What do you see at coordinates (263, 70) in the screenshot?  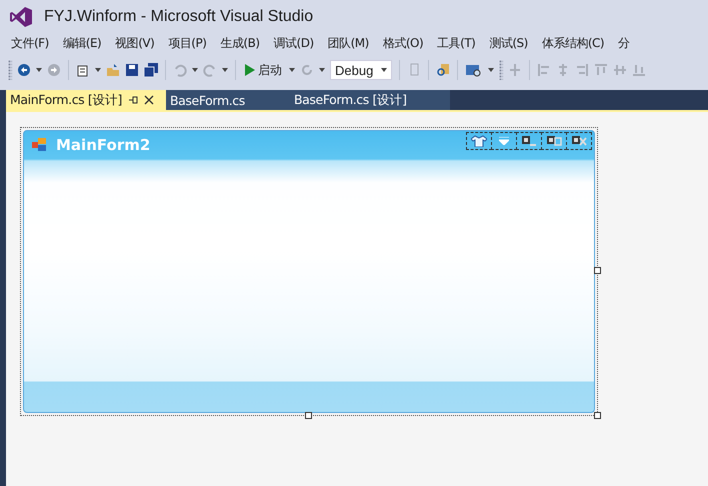 I see `start-button: 启动` at bounding box center [263, 70].